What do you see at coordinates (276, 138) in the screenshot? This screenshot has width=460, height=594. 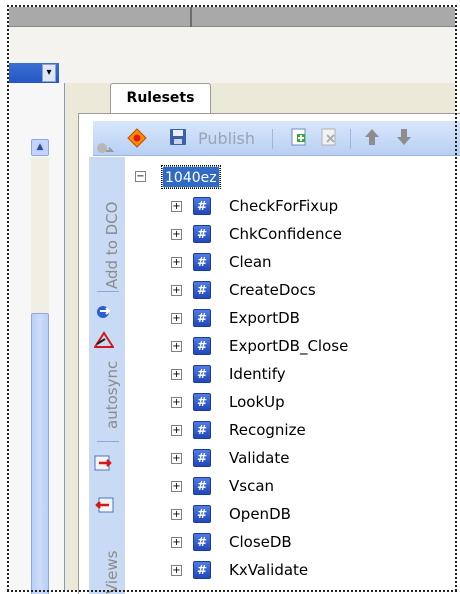 I see `rulesets-toolbar: Publish` at bounding box center [276, 138].